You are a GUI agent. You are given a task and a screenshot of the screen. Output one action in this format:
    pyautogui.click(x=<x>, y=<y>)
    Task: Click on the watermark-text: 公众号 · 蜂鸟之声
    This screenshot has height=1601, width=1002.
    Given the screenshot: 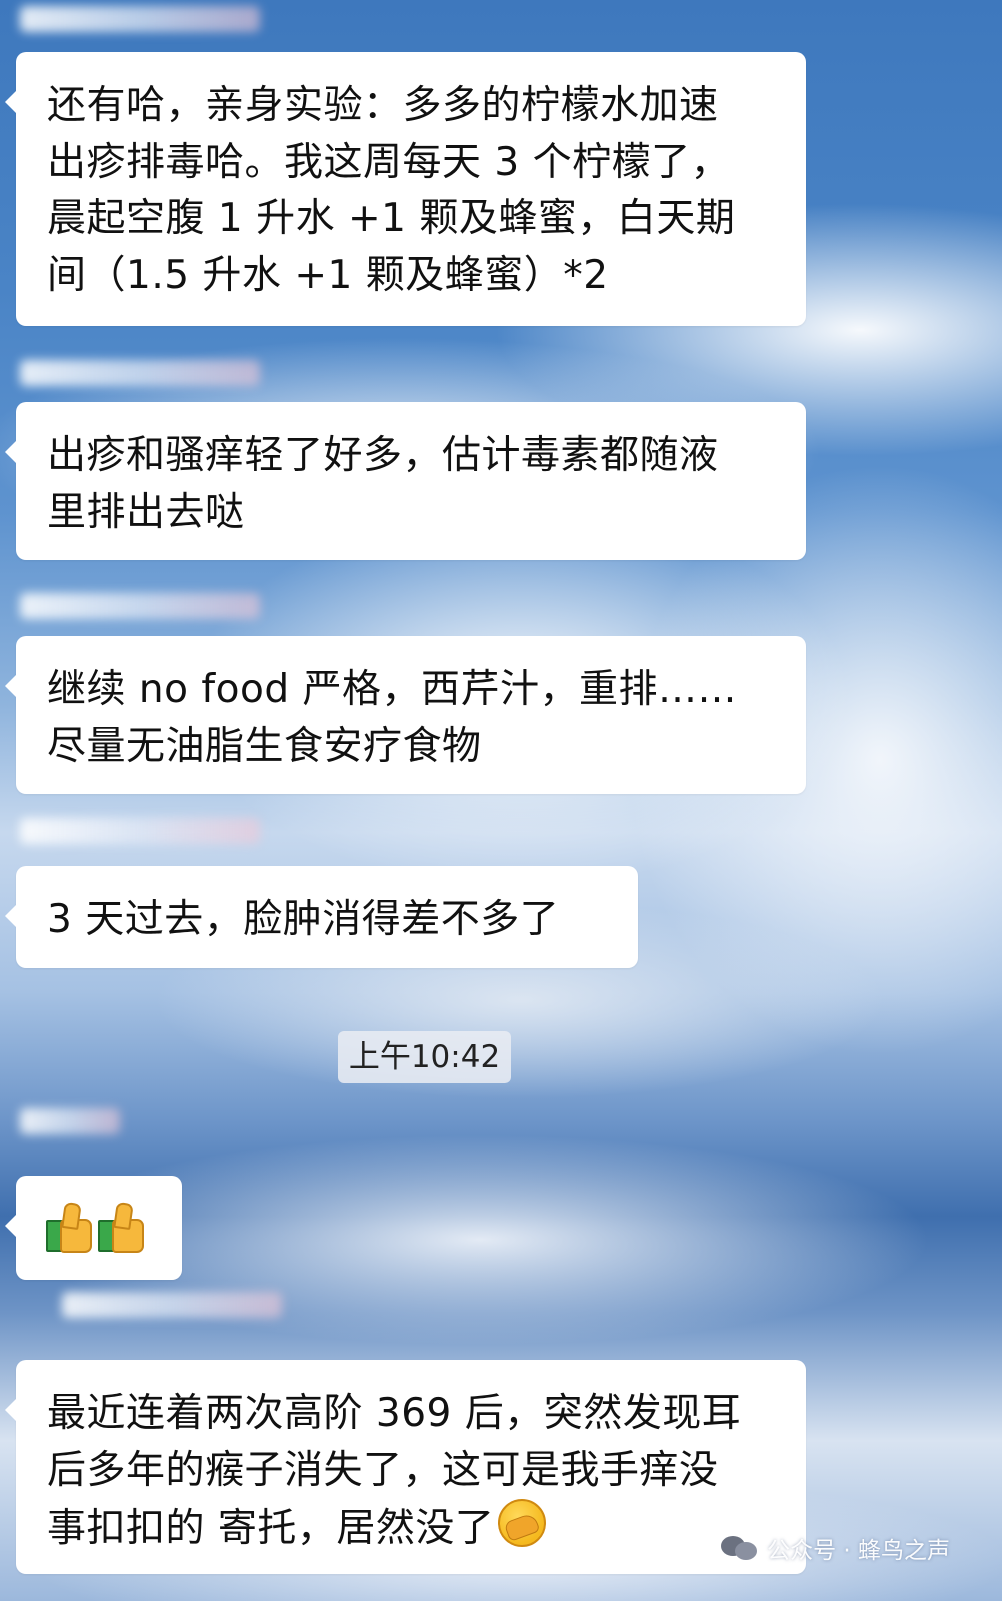 What is the action you would take?
    pyautogui.click(x=858, y=1551)
    